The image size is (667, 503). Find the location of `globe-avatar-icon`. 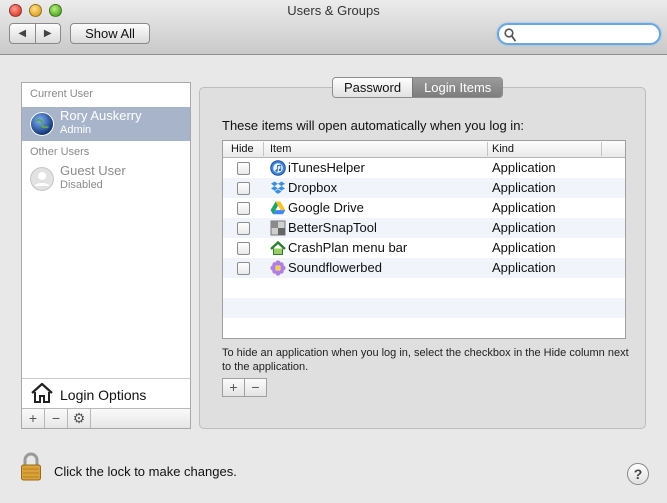

globe-avatar-icon is located at coordinates (42, 124).